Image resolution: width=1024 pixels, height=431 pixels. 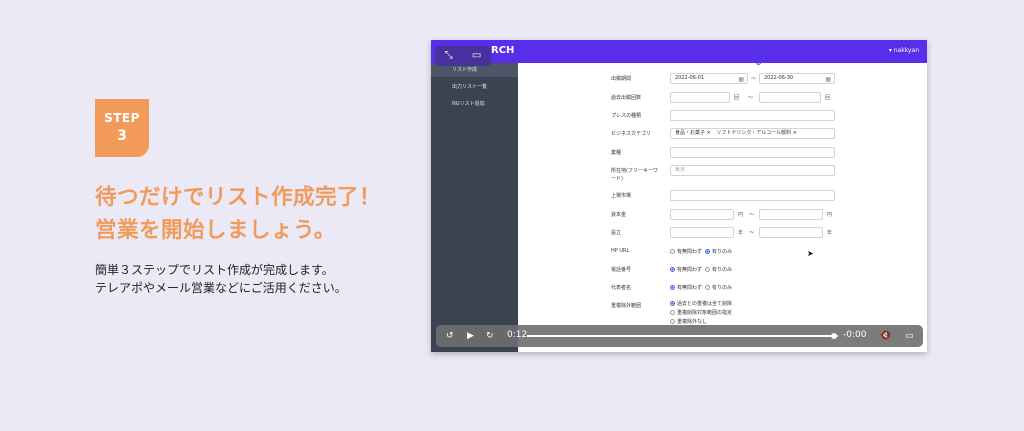 What do you see at coordinates (470, 336) in the screenshot?
I see `play-icon: ▶` at bounding box center [470, 336].